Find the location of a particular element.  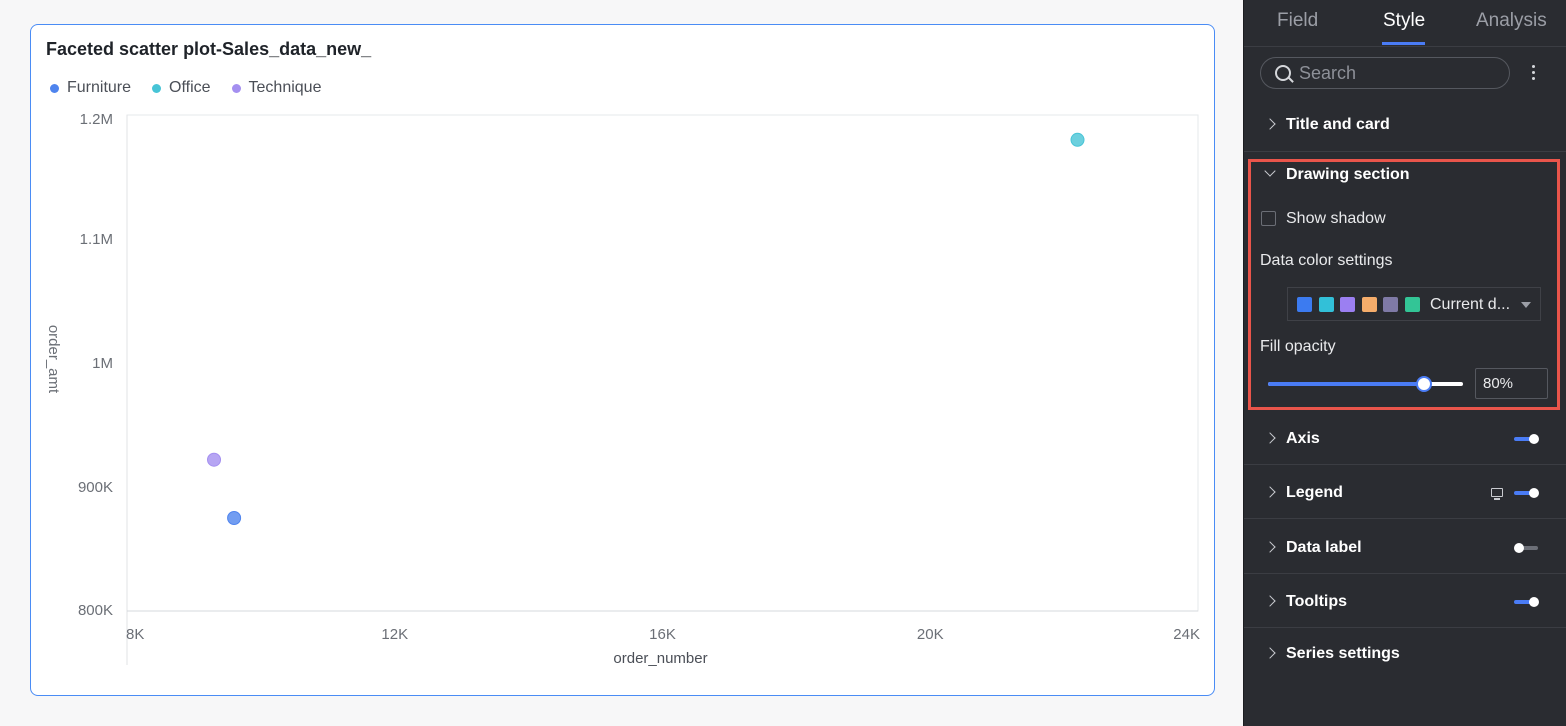

section-label: Axis is located at coordinates (1303, 438).